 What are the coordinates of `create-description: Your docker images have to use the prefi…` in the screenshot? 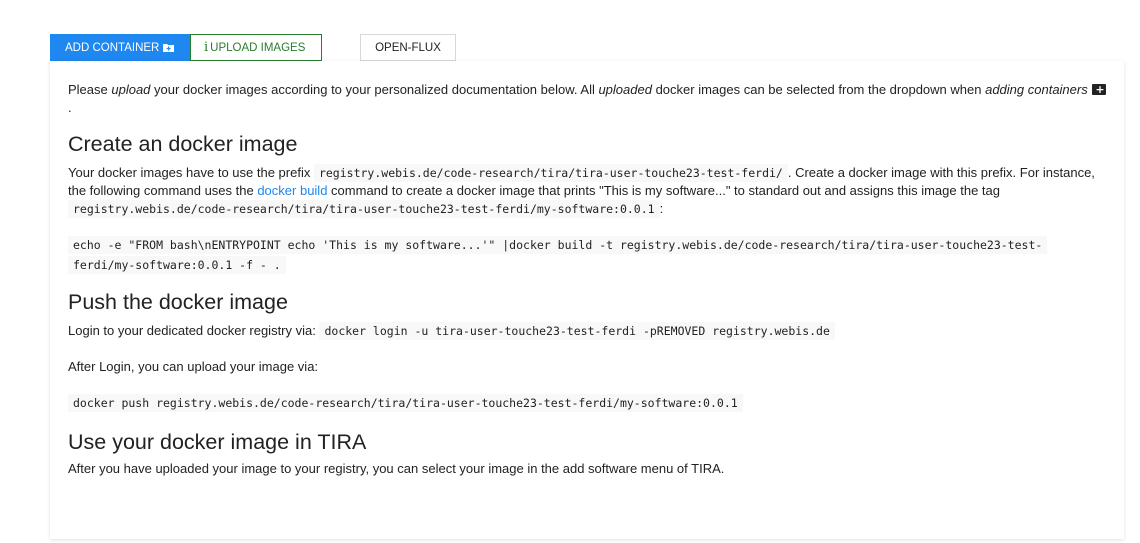 It's located at (581, 191).